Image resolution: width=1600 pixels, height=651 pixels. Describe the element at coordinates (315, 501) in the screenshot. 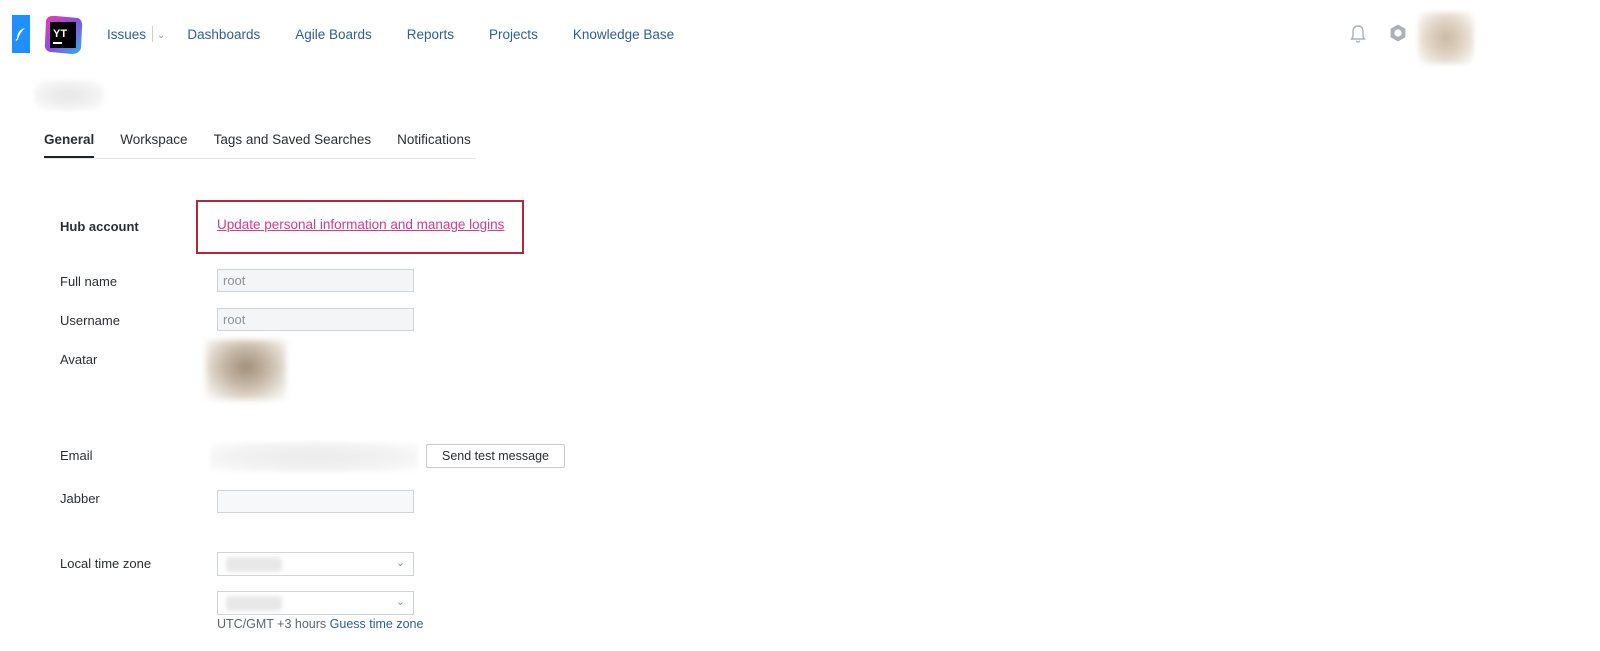

I see `jabber-field` at that location.